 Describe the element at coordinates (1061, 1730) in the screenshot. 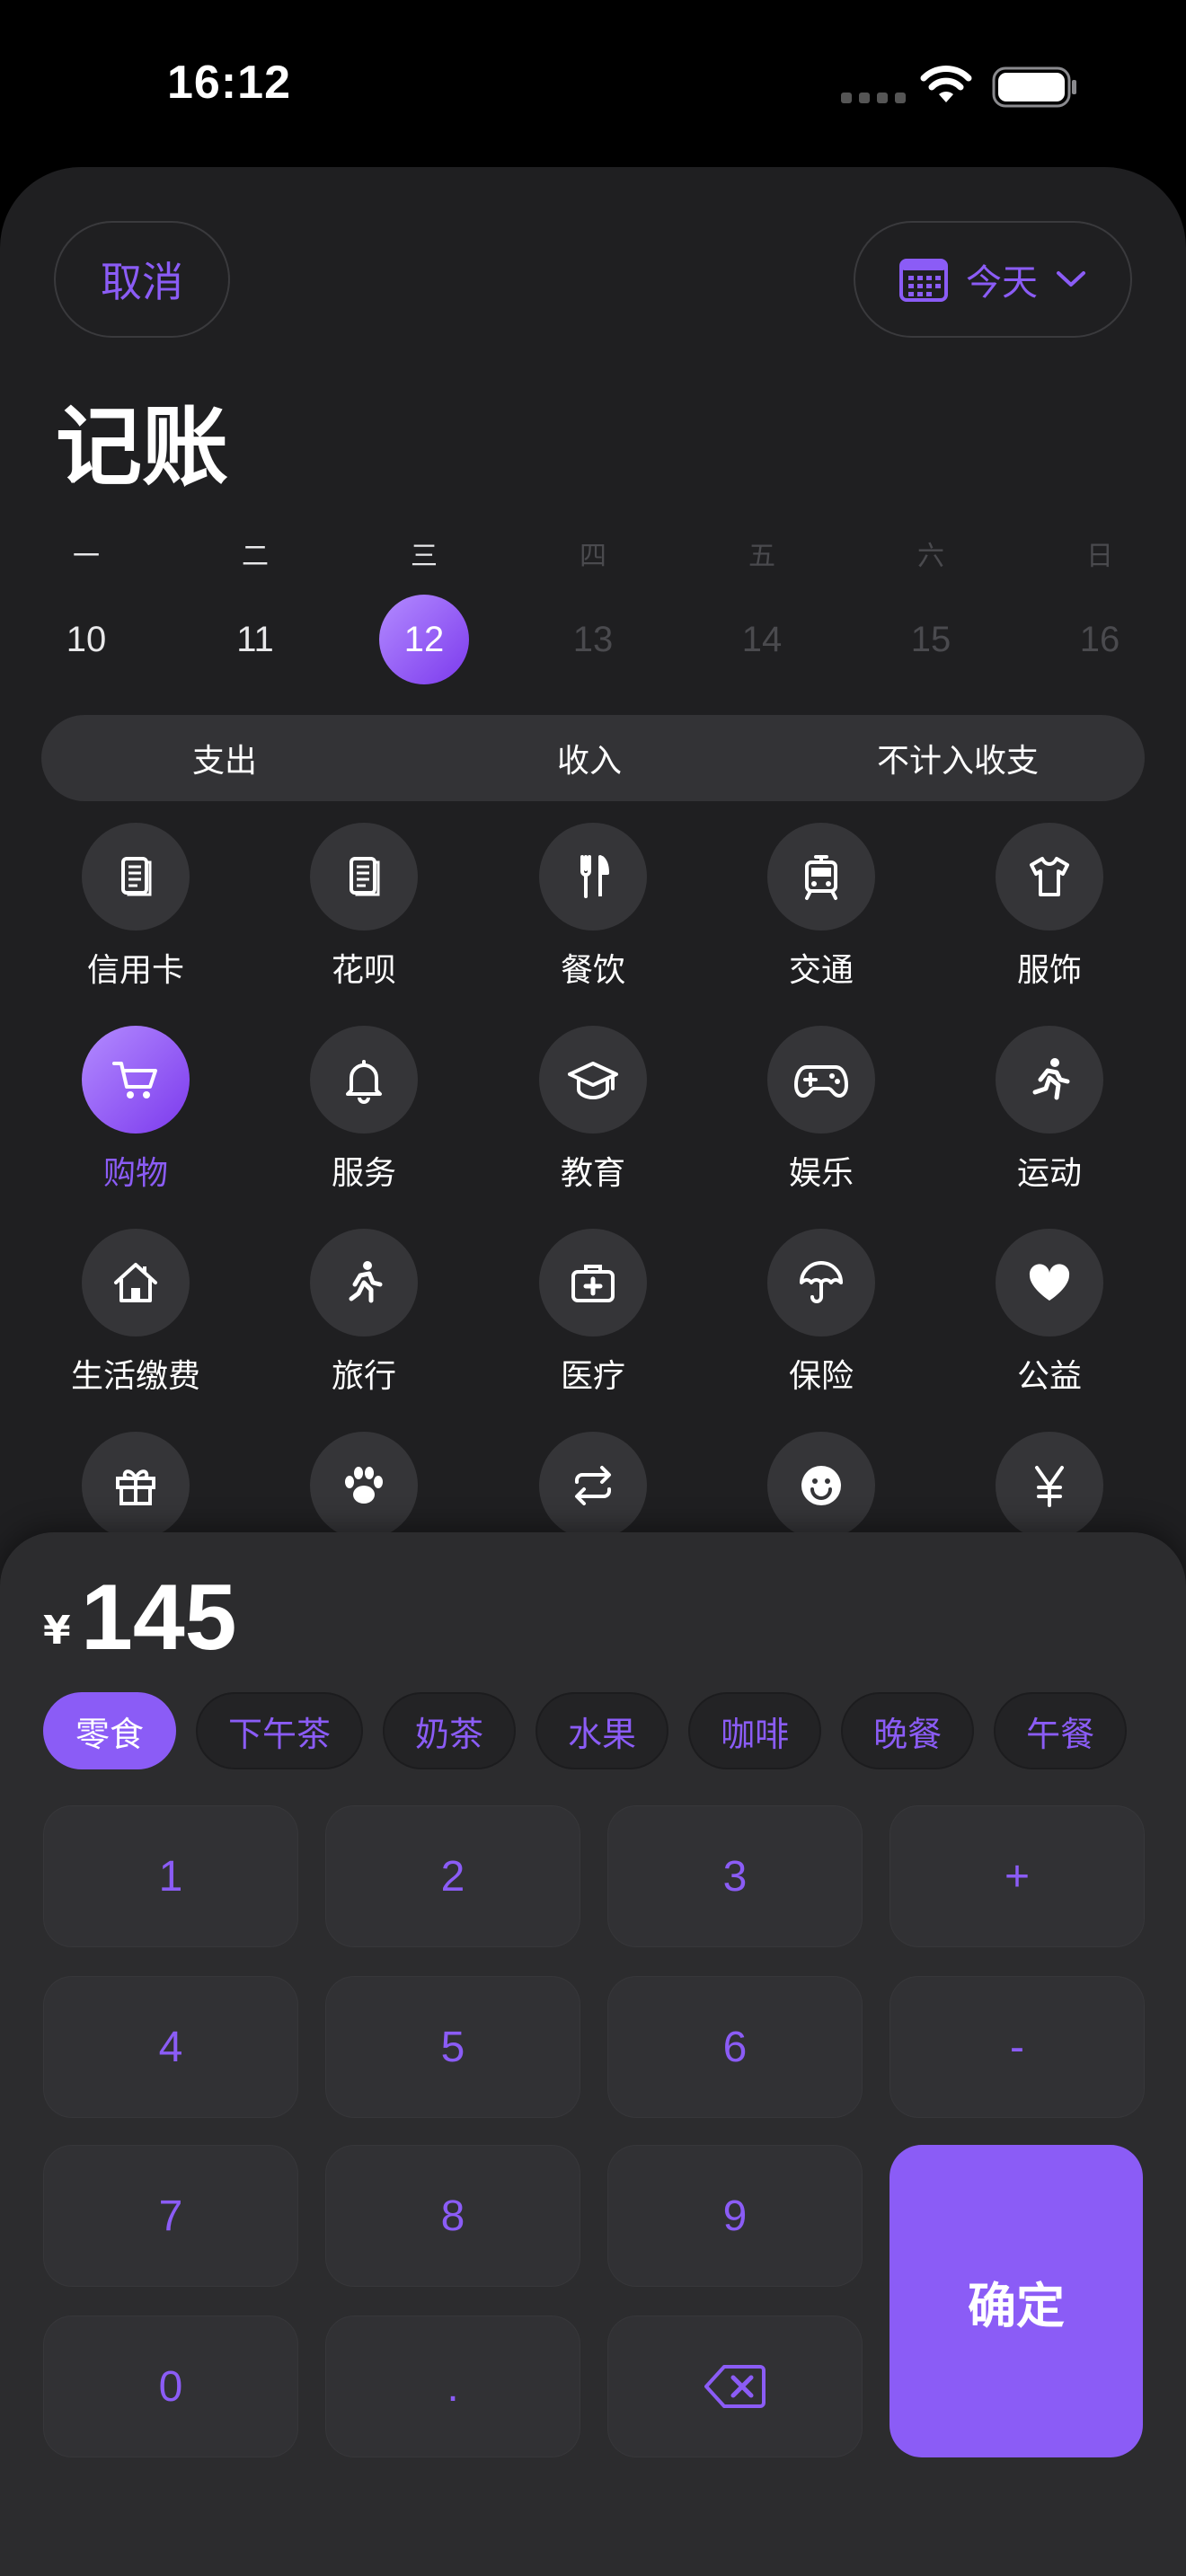

I see `tag-chip: 午餐` at that location.